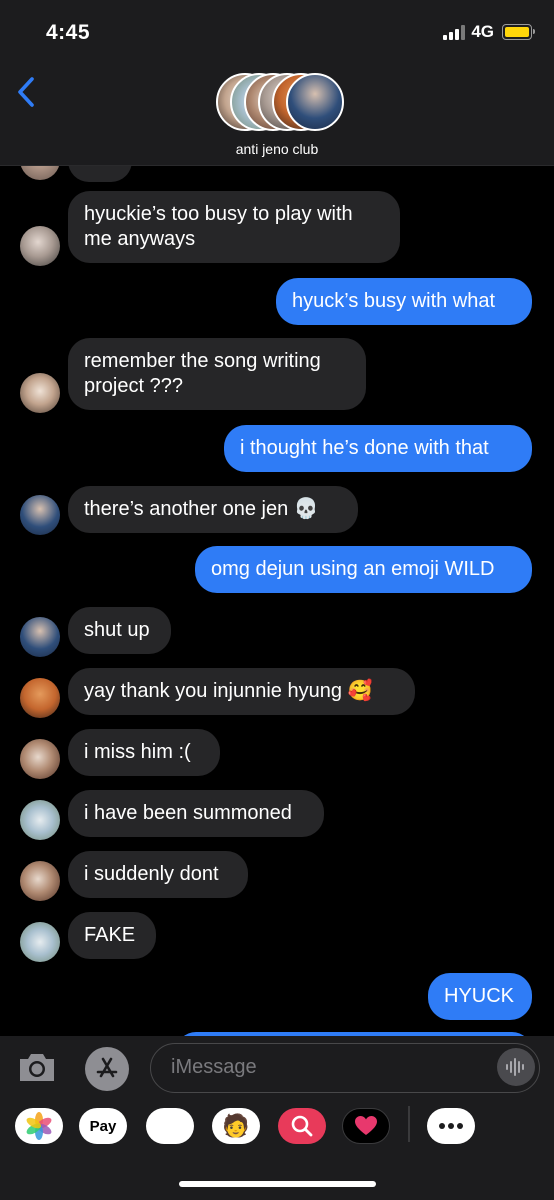  What do you see at coordinates (158, 874) in the screenshot?
I see `incoming-message-bubble: i suddenly dont` at bounding box center [158, 874].